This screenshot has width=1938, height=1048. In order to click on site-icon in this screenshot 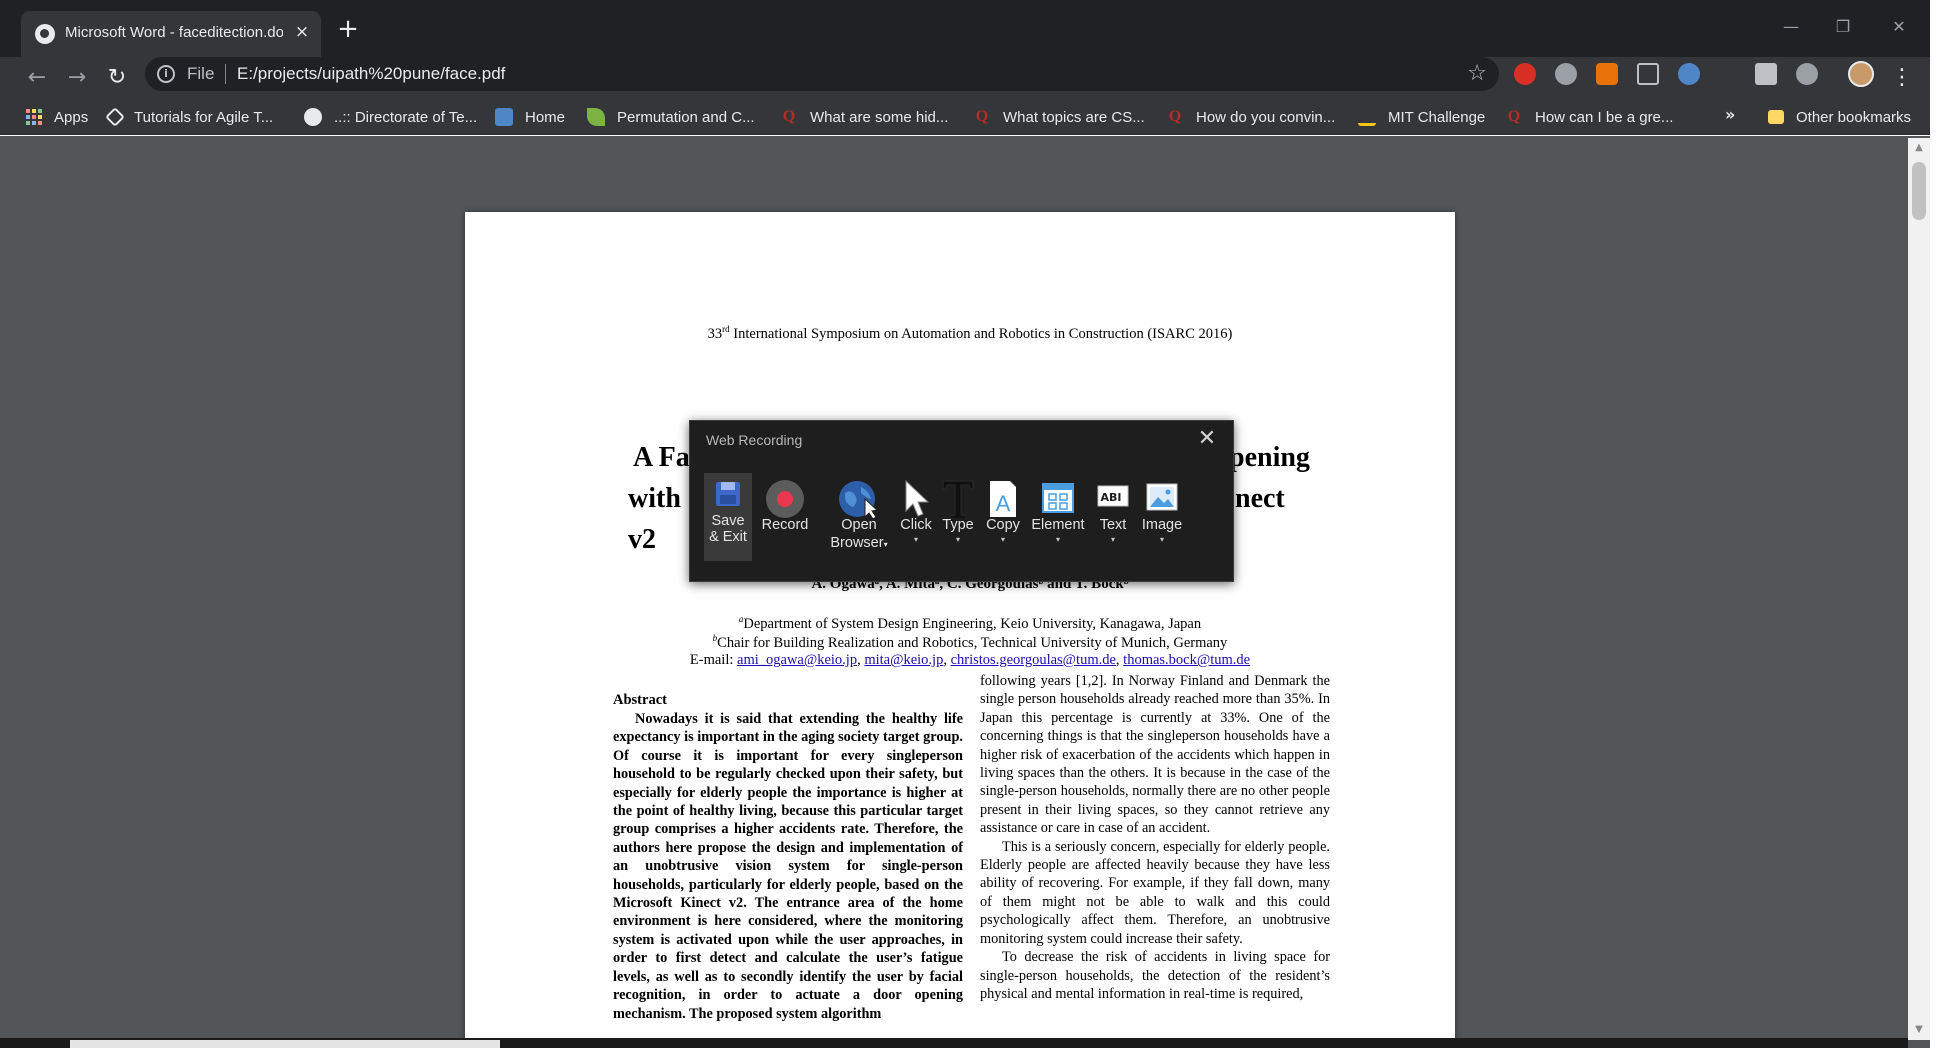, I will do `click(504, 117)`.